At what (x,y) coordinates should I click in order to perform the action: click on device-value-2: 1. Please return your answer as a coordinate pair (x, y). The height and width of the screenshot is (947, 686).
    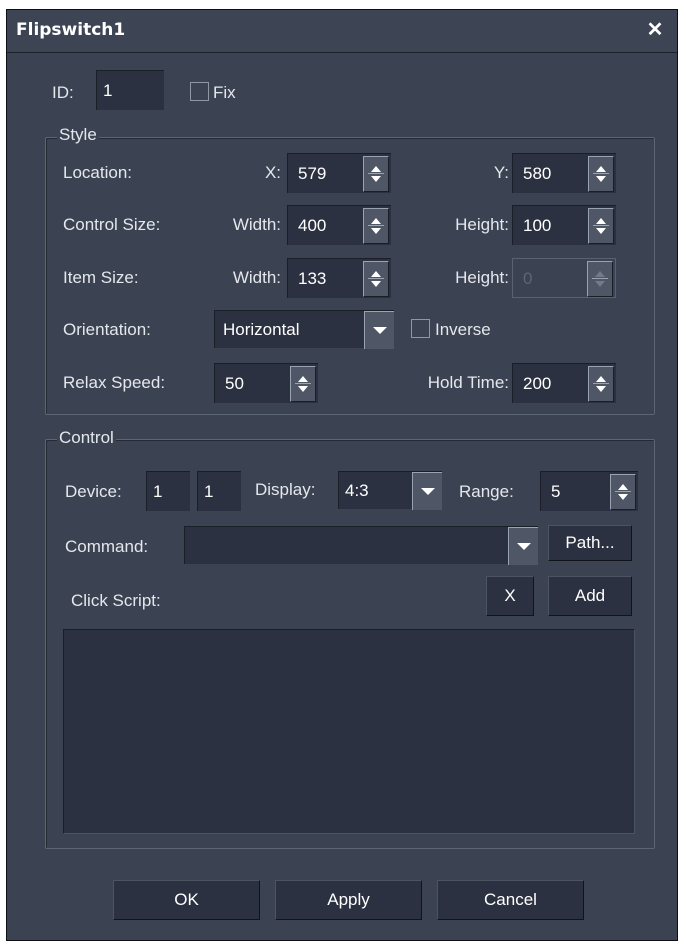
    Looking at the image, I should click on (209, 491).